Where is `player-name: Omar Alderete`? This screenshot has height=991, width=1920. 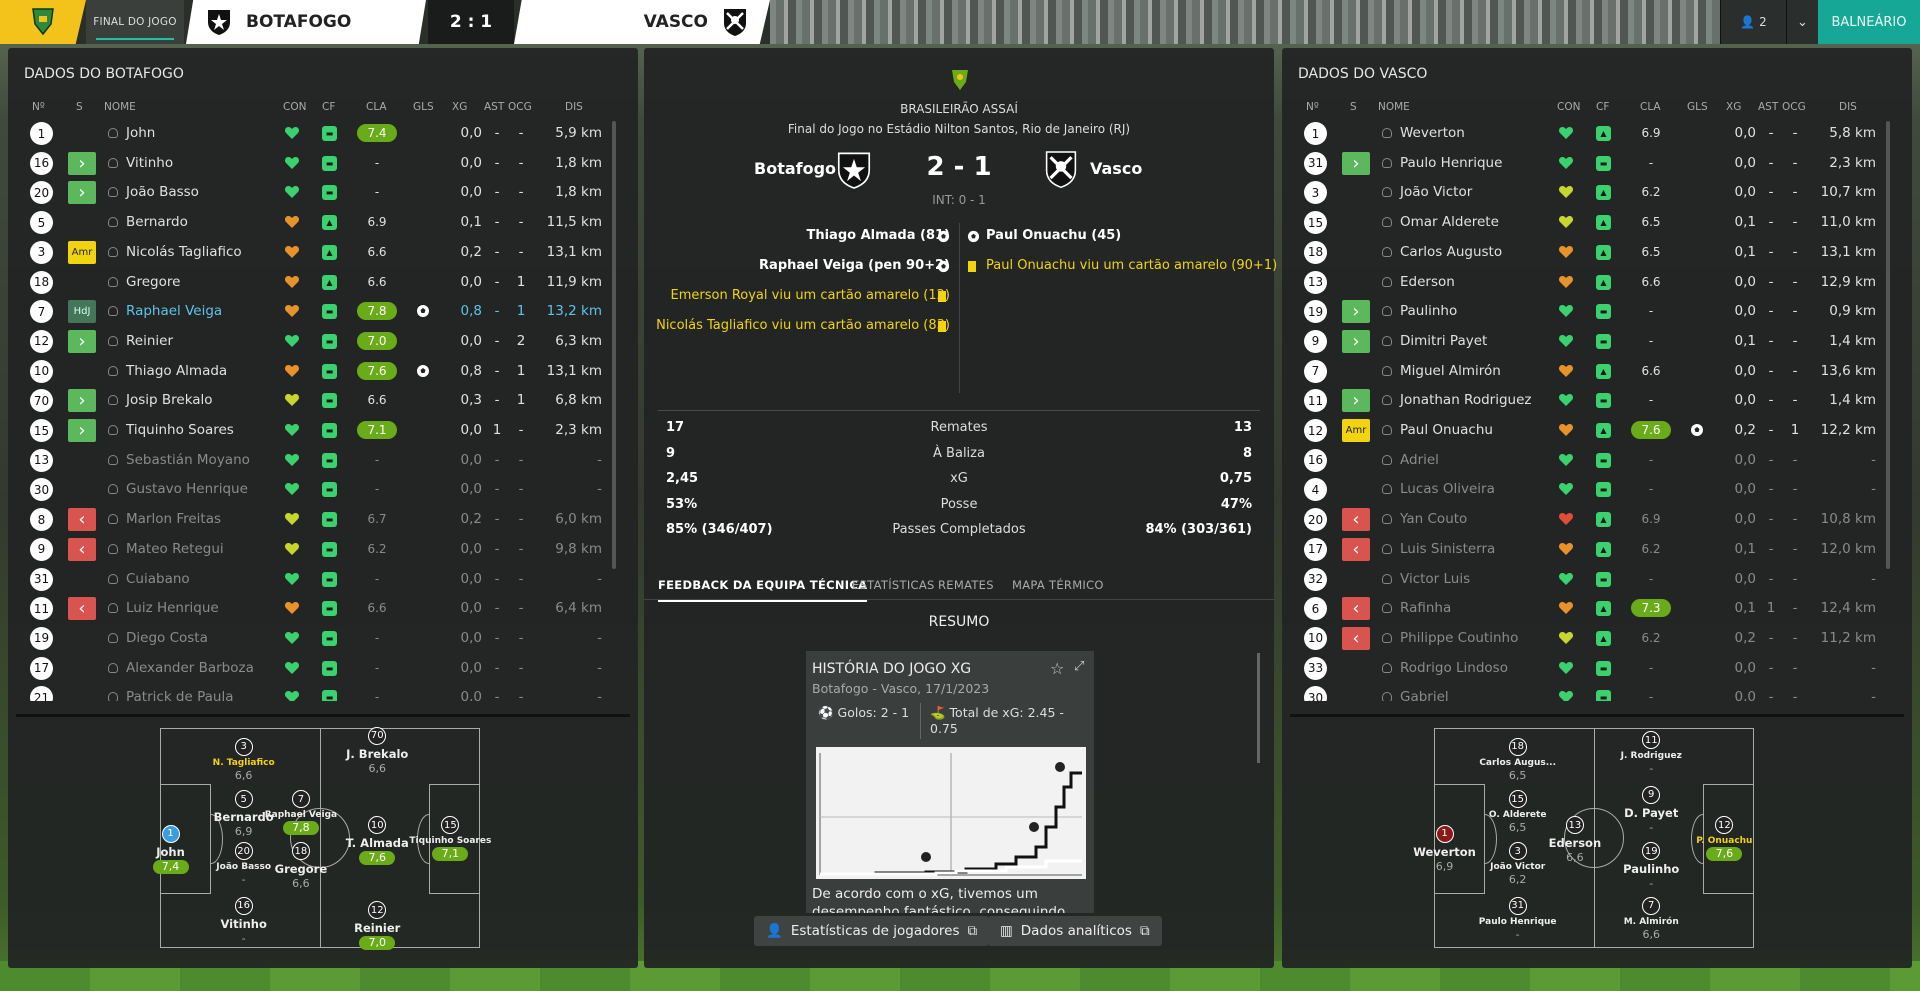 player-name: Omar Alderete is located at coordinates (1449, 222).